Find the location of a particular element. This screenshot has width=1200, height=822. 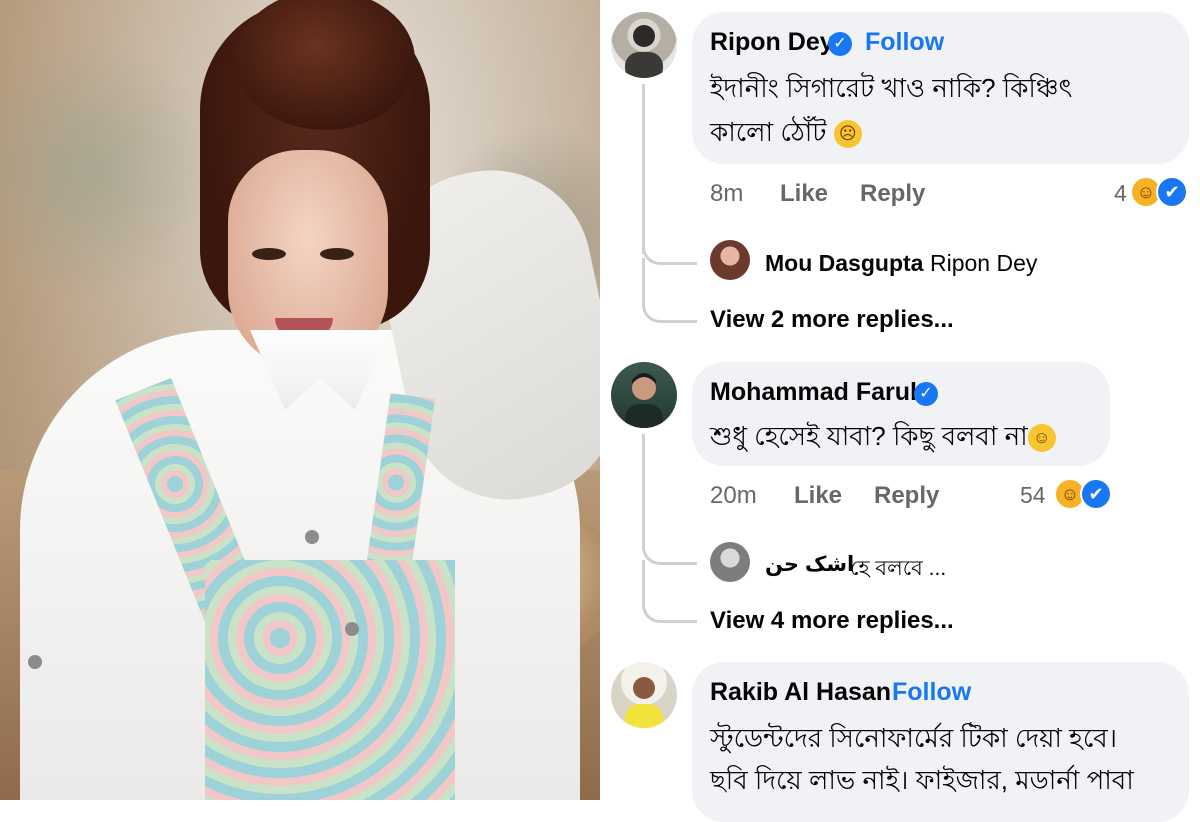

shirt-button is located at coordinates (312, 537).